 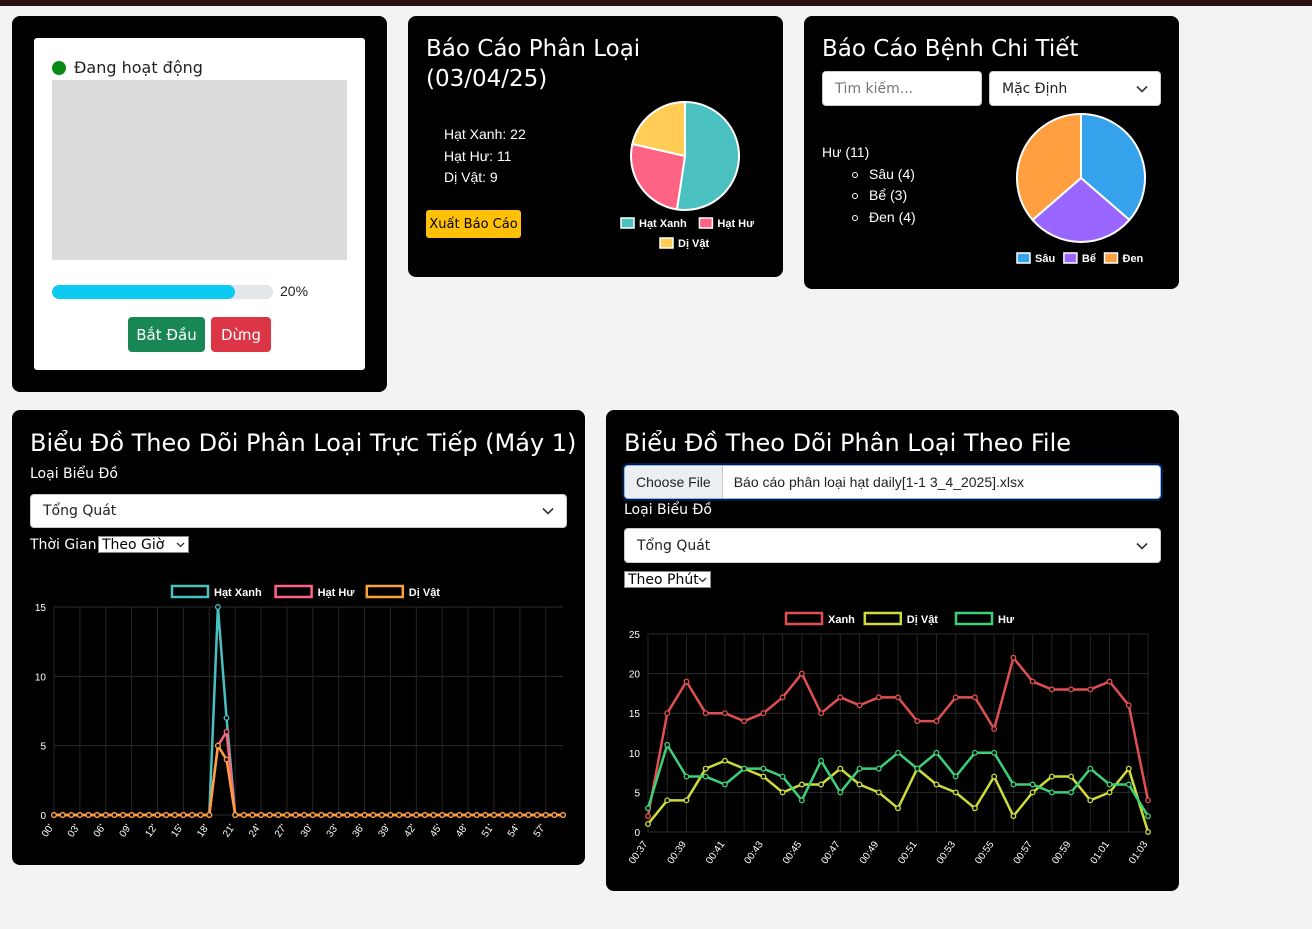 What do you see at coordinates (950, 49) in the screenshot?
I see `disease-report-title: Báo Cáo Bệnh Chi Tiết` at bounding box center [950, 49].